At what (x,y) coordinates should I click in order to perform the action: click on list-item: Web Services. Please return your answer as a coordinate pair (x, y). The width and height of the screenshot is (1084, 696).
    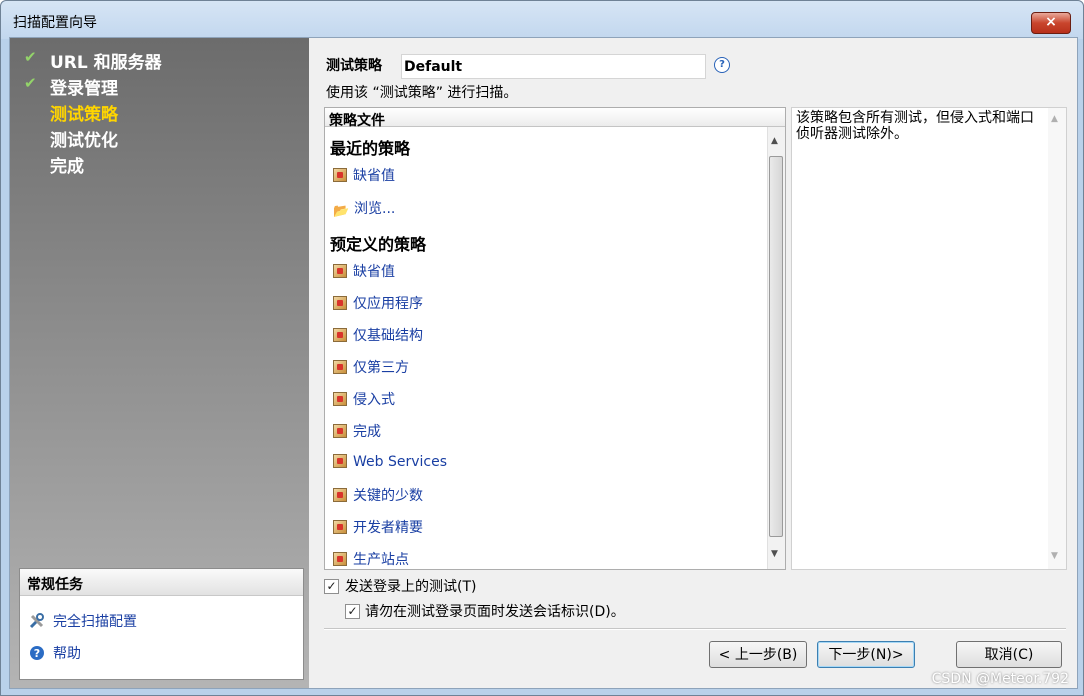
    Looking at the image, I should click on (390, 462).